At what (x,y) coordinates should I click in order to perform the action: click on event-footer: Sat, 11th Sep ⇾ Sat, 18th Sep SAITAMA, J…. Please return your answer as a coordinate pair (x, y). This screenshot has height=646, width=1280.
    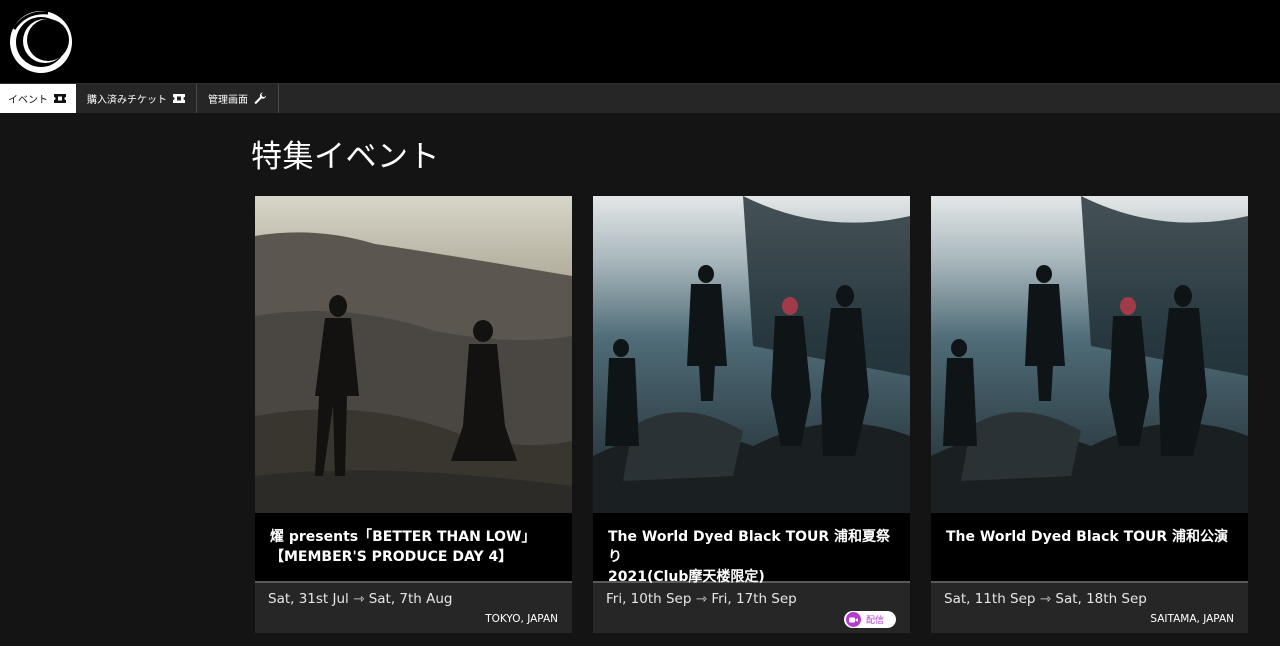
    Looking at the image, I should click on (1089, 608).